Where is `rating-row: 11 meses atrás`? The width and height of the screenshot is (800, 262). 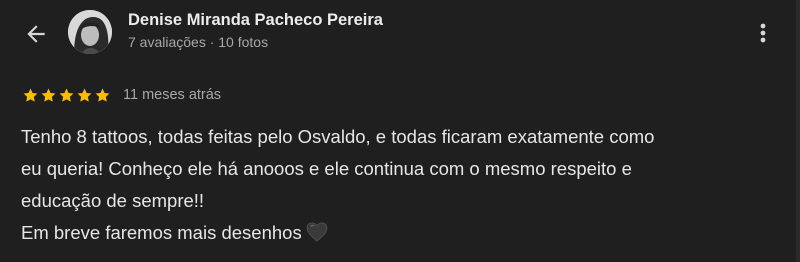 rating-row: 11 meses atrás is located at coordinates (121, 95).